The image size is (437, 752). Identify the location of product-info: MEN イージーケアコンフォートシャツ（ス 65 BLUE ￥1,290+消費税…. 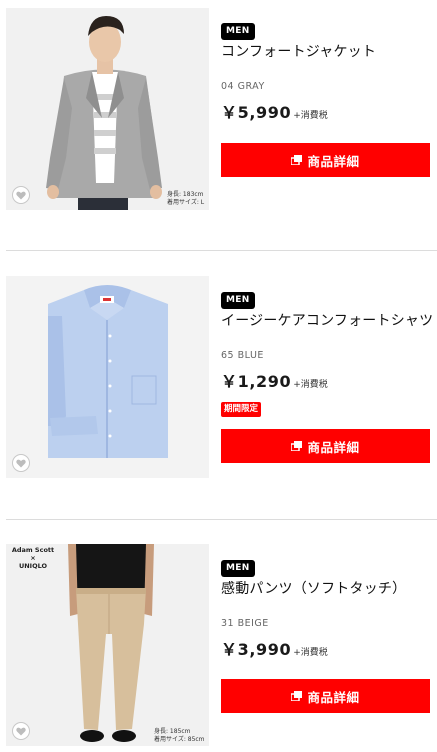
(329, 352).